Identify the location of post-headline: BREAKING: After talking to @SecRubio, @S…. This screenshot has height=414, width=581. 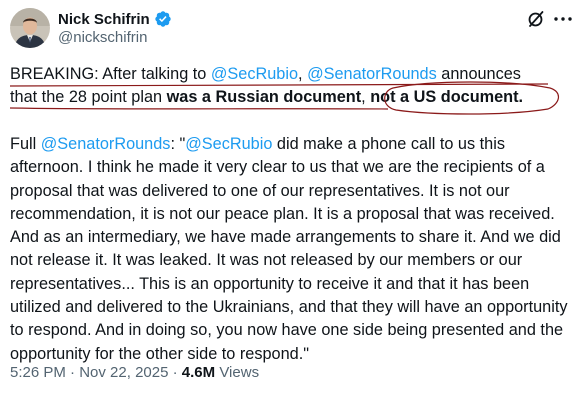
(291, 86).